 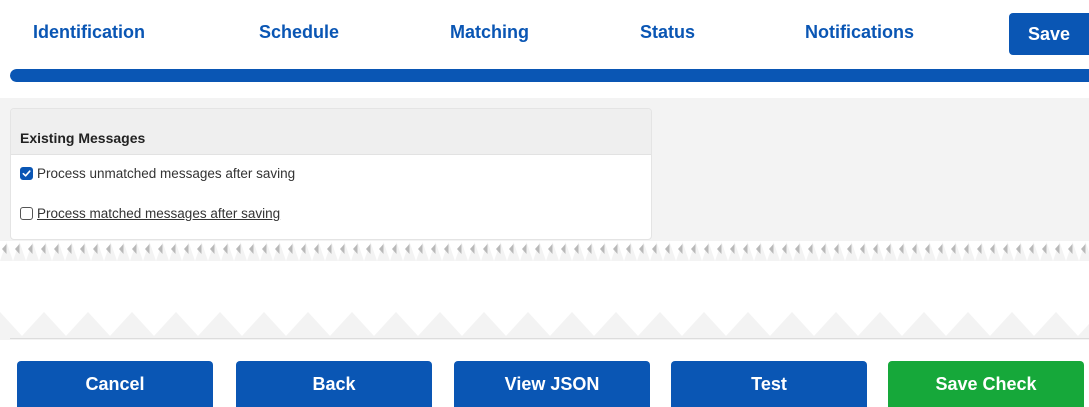 I want to click on save-button: Save, so click(x=1049, y=34).